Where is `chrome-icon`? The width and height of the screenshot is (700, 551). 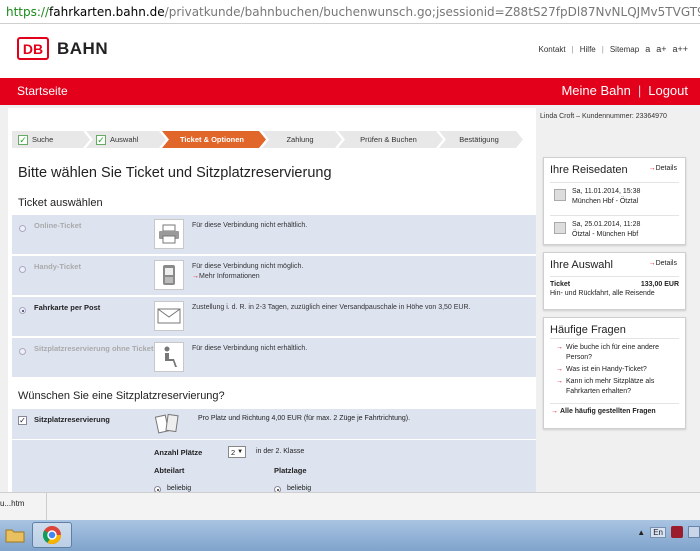
chrome-icon is located at coordinates (52, 535).